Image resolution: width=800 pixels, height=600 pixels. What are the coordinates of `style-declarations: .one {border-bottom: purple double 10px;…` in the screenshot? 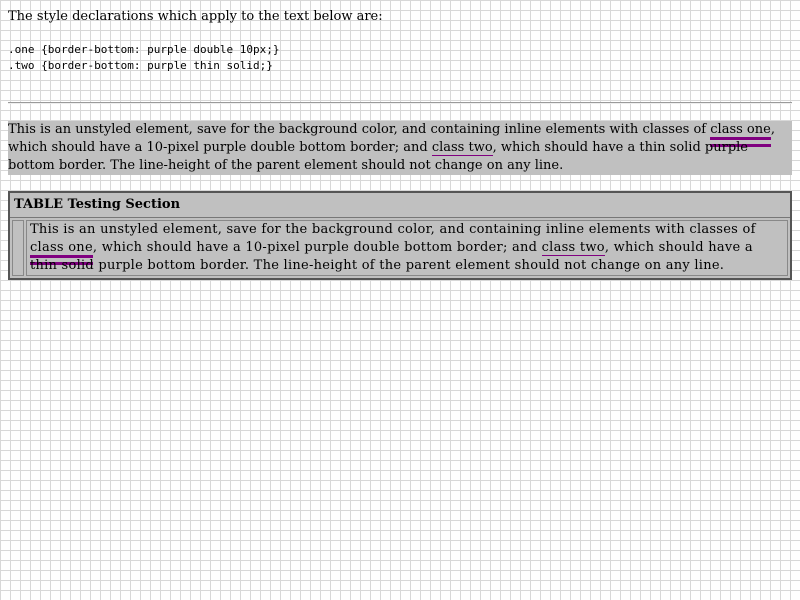 It's located at (144, 58).